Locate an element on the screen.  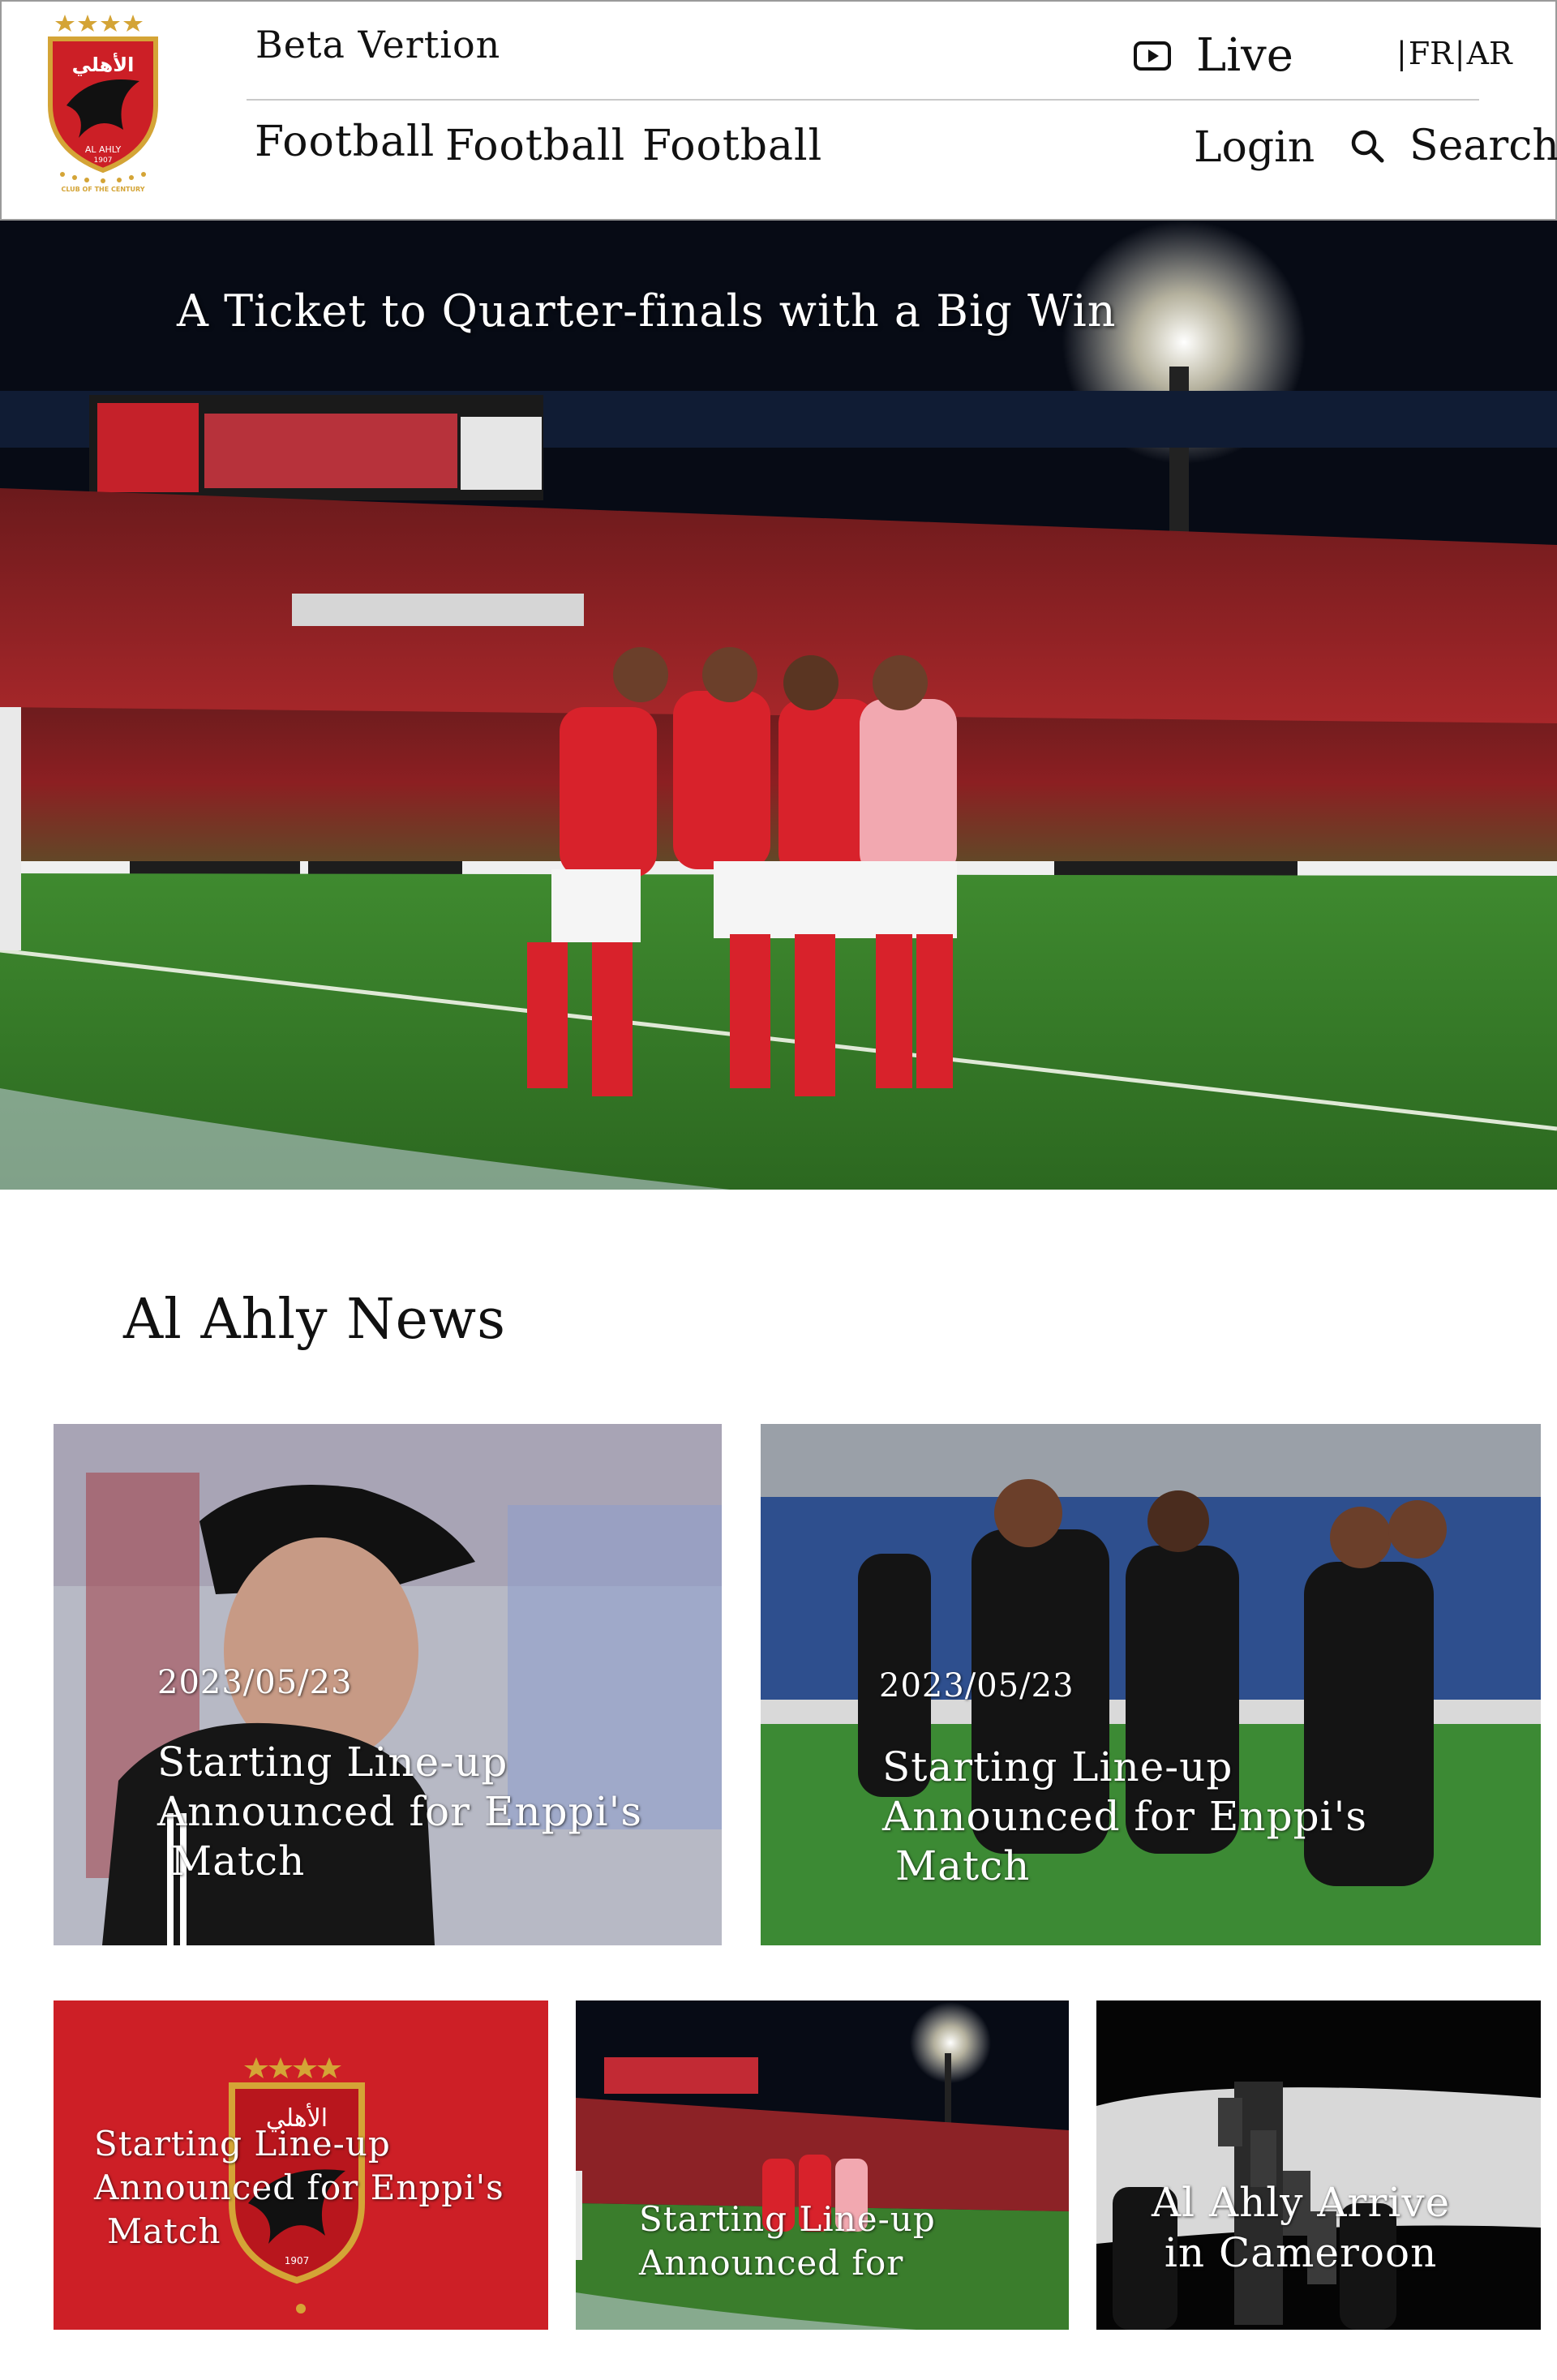
beta-label: Beta Vertion is located at coordinates (378, 44).